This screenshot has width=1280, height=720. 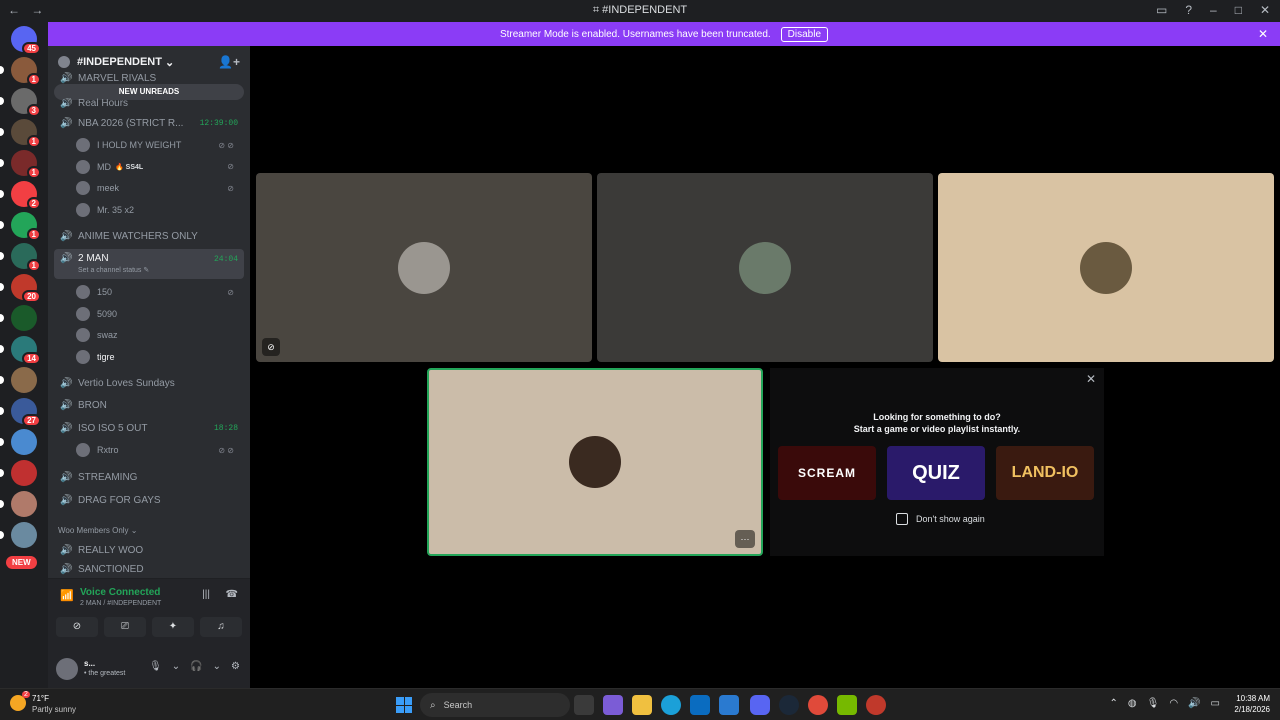 I want to click on activity-scream: SCREAM, so click(x=827, y=473).